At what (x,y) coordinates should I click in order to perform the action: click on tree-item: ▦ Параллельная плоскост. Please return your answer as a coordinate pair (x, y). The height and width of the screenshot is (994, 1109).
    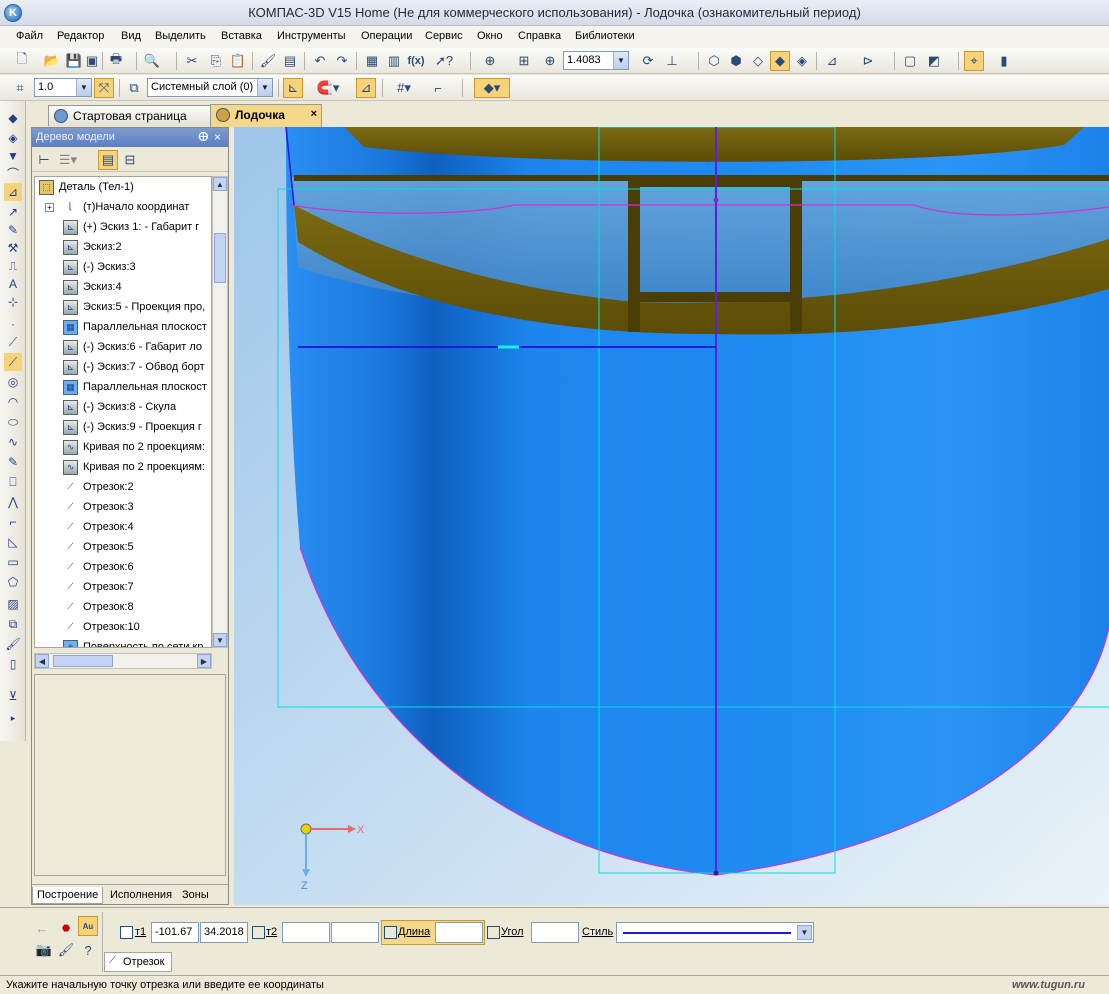
    Looking at the image, I should click on (123, 387).